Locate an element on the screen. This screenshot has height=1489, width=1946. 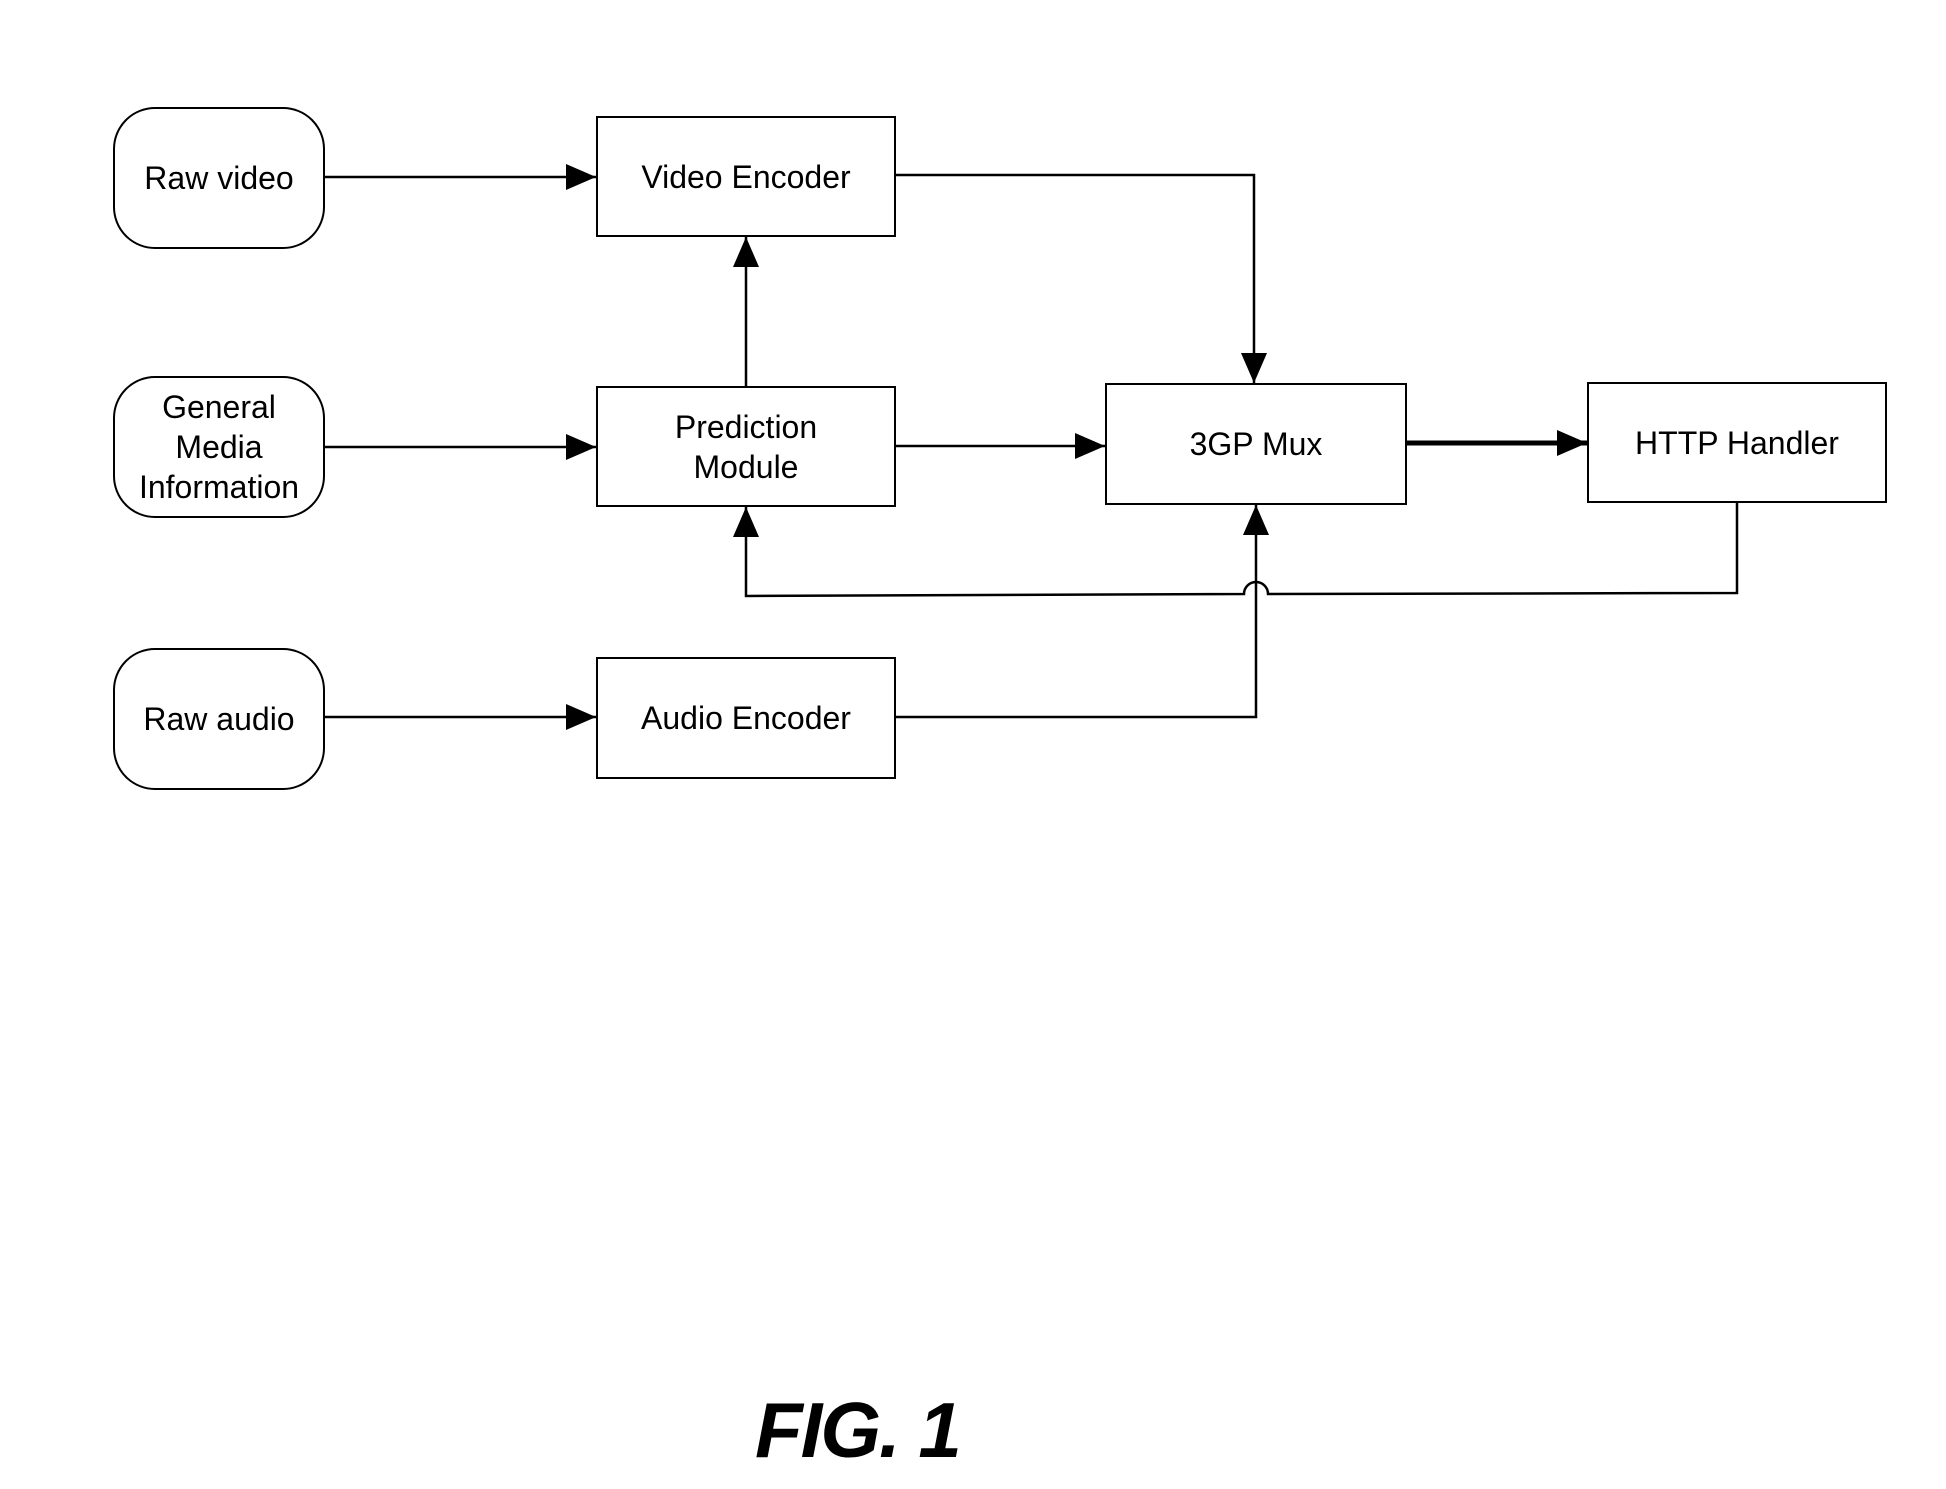
http-handler-label: HTTP Handler is located at coordinates (1737, 442).